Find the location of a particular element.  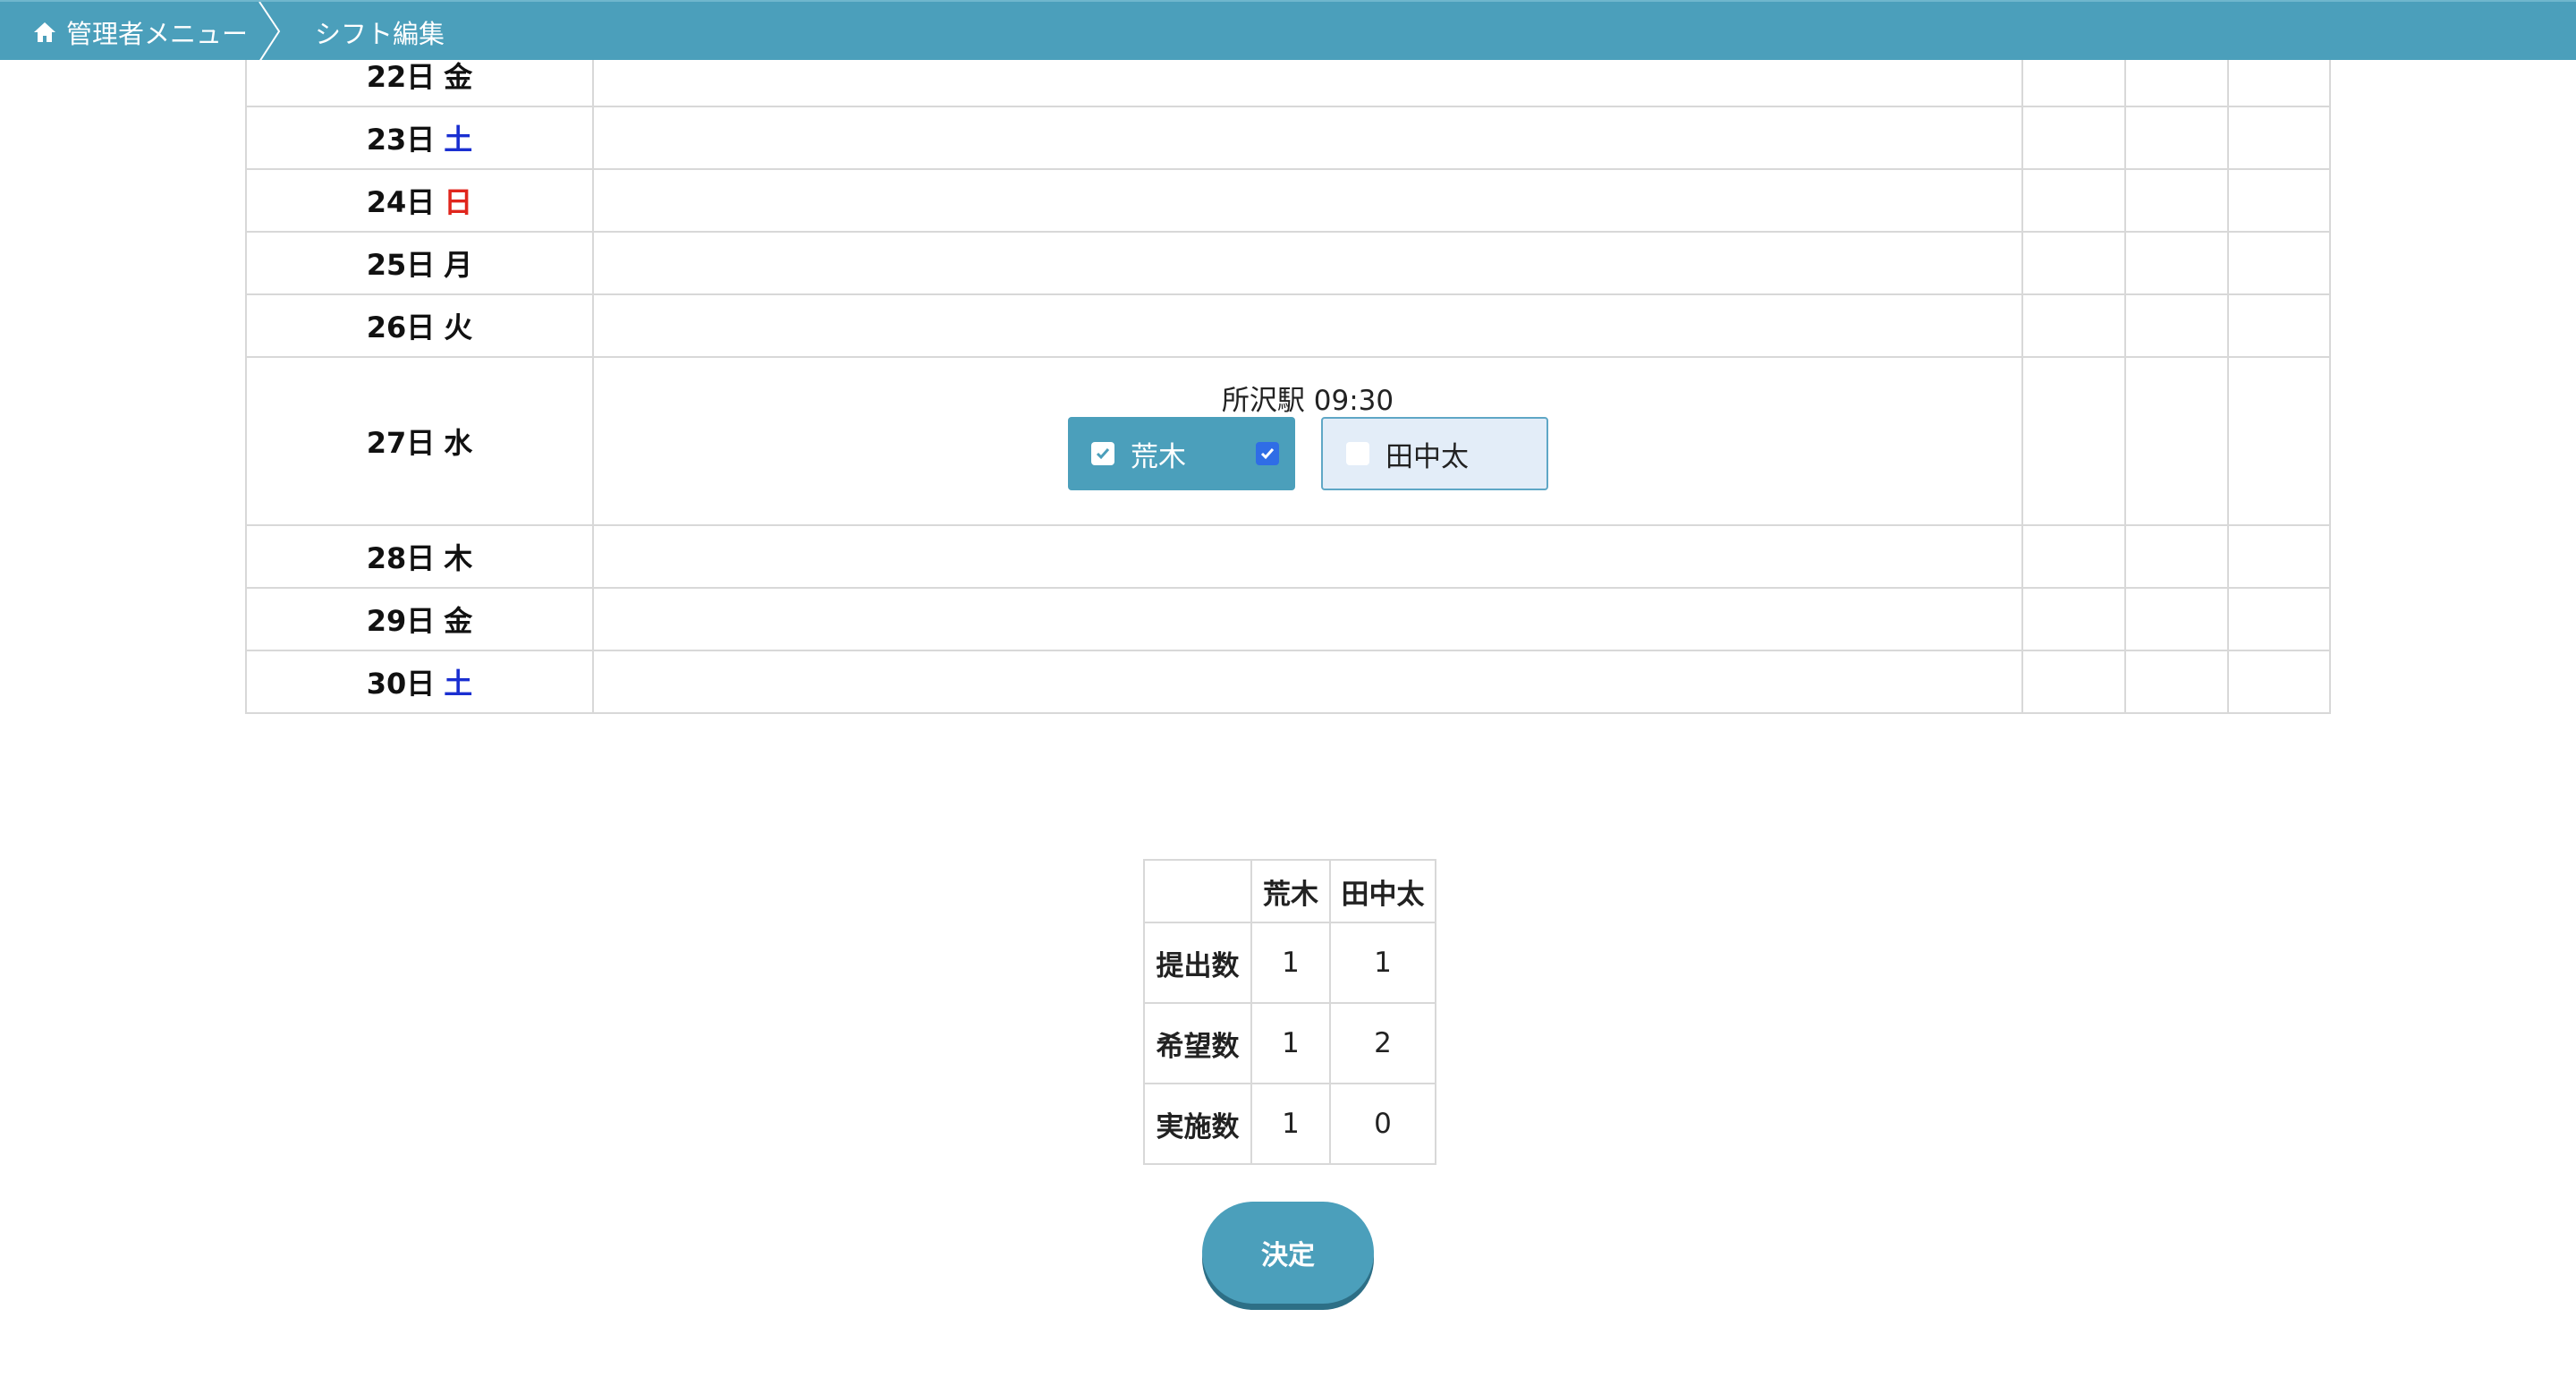

day-number: 26日 is located at coordinates (401, 327).